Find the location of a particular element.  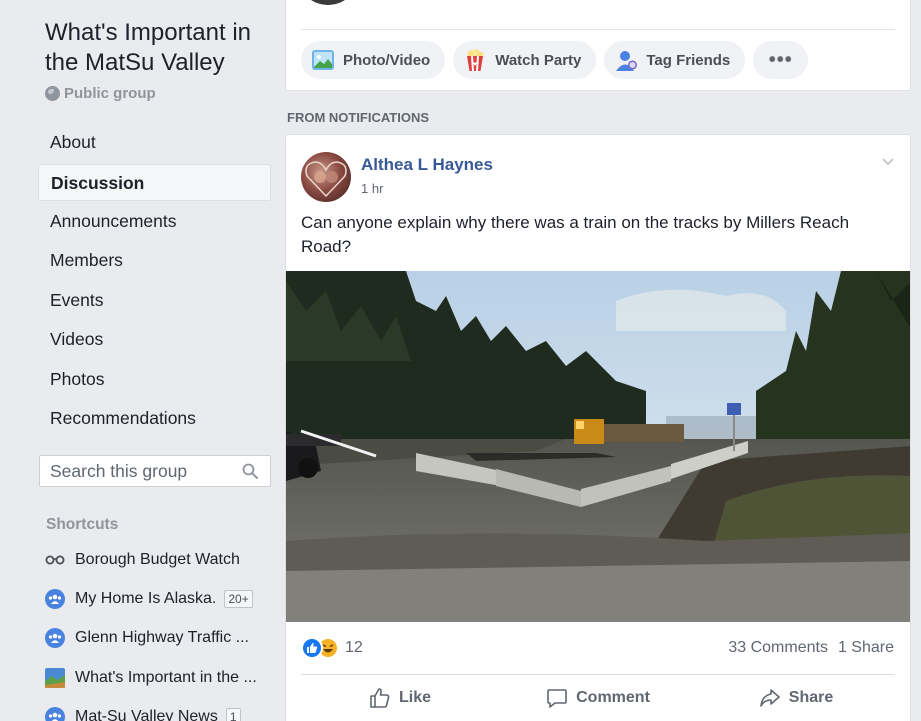

post-composer: Photo/Video Watch Party Tag Friends ••• is located at coordinates (598, 45).